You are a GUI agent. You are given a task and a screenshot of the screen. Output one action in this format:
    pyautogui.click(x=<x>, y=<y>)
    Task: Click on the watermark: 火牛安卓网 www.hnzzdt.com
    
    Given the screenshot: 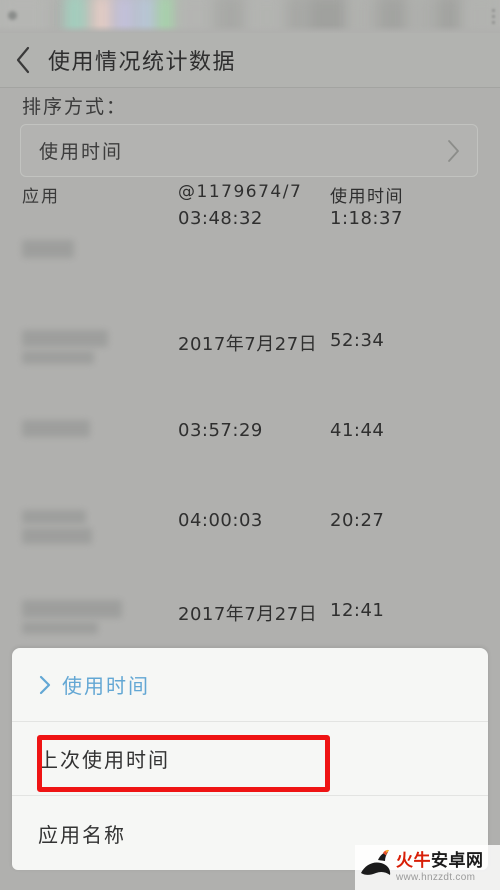 What is the action you would take?
    pyautogui.click(x=427, y=867)
    